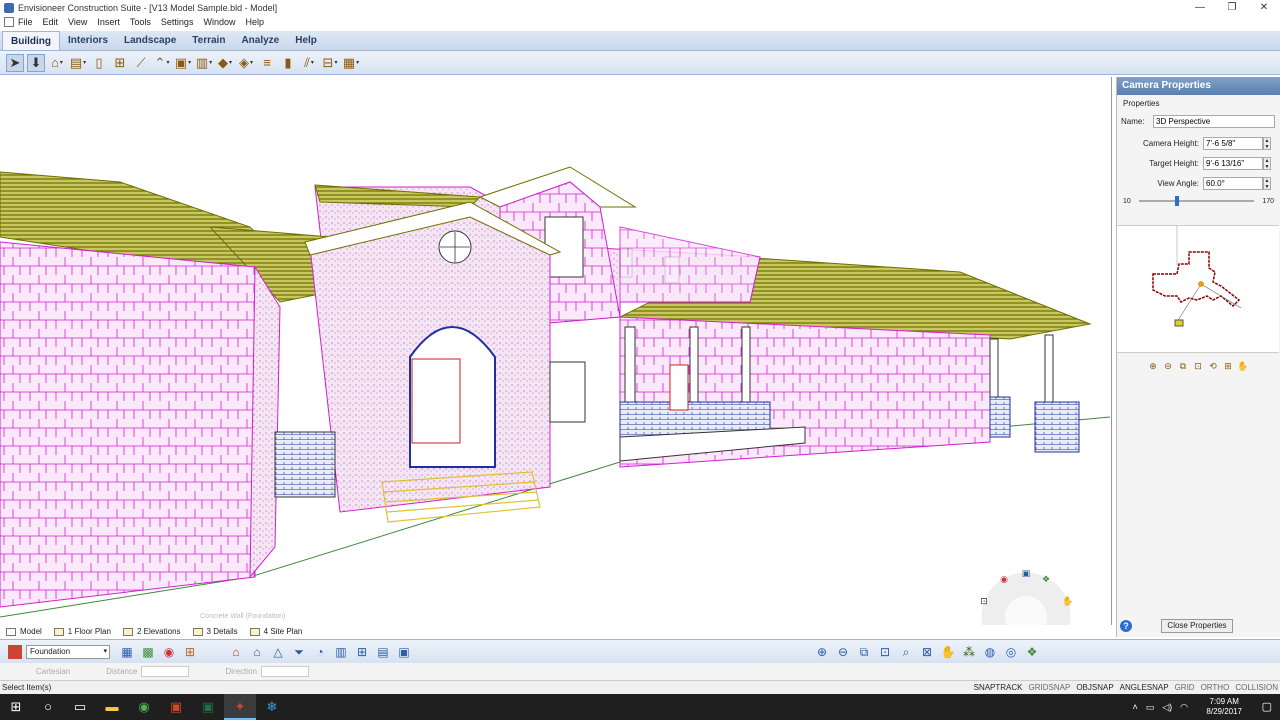  What do you see at coordinates (148, 652) in the screenshot?
I see `2d-3d-view-icon: ▩` at bounding box center [148, 652].